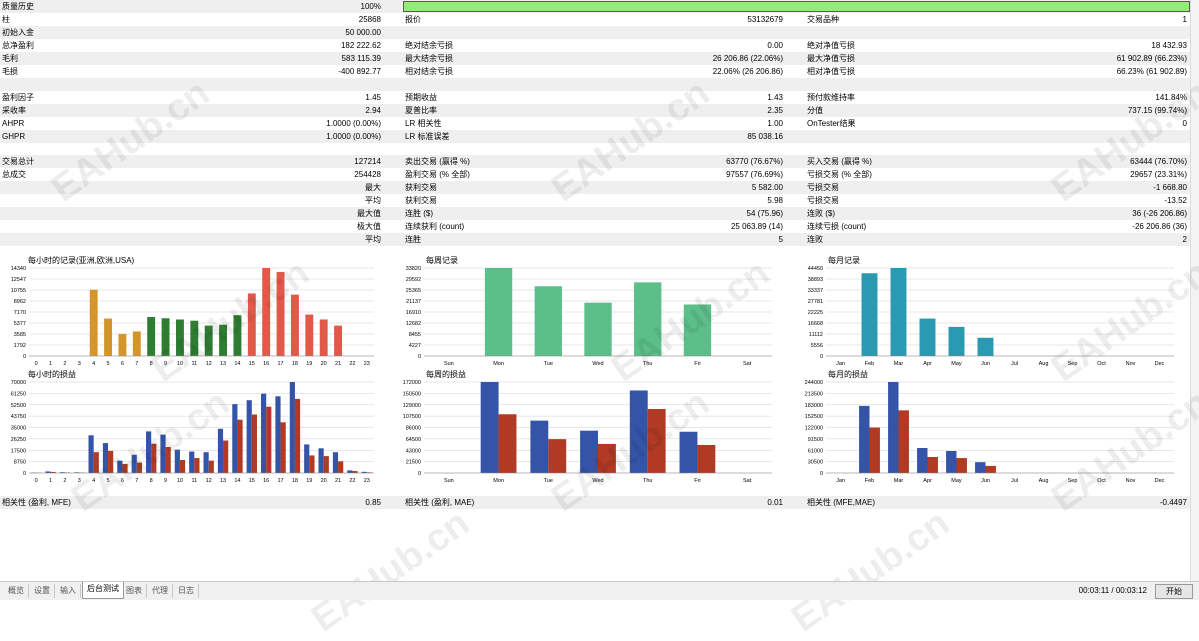  What do you see at coordinates (815, 291) in the screenshot?
I see `y-tick-label: 33337` at bounding box center [815, 291].